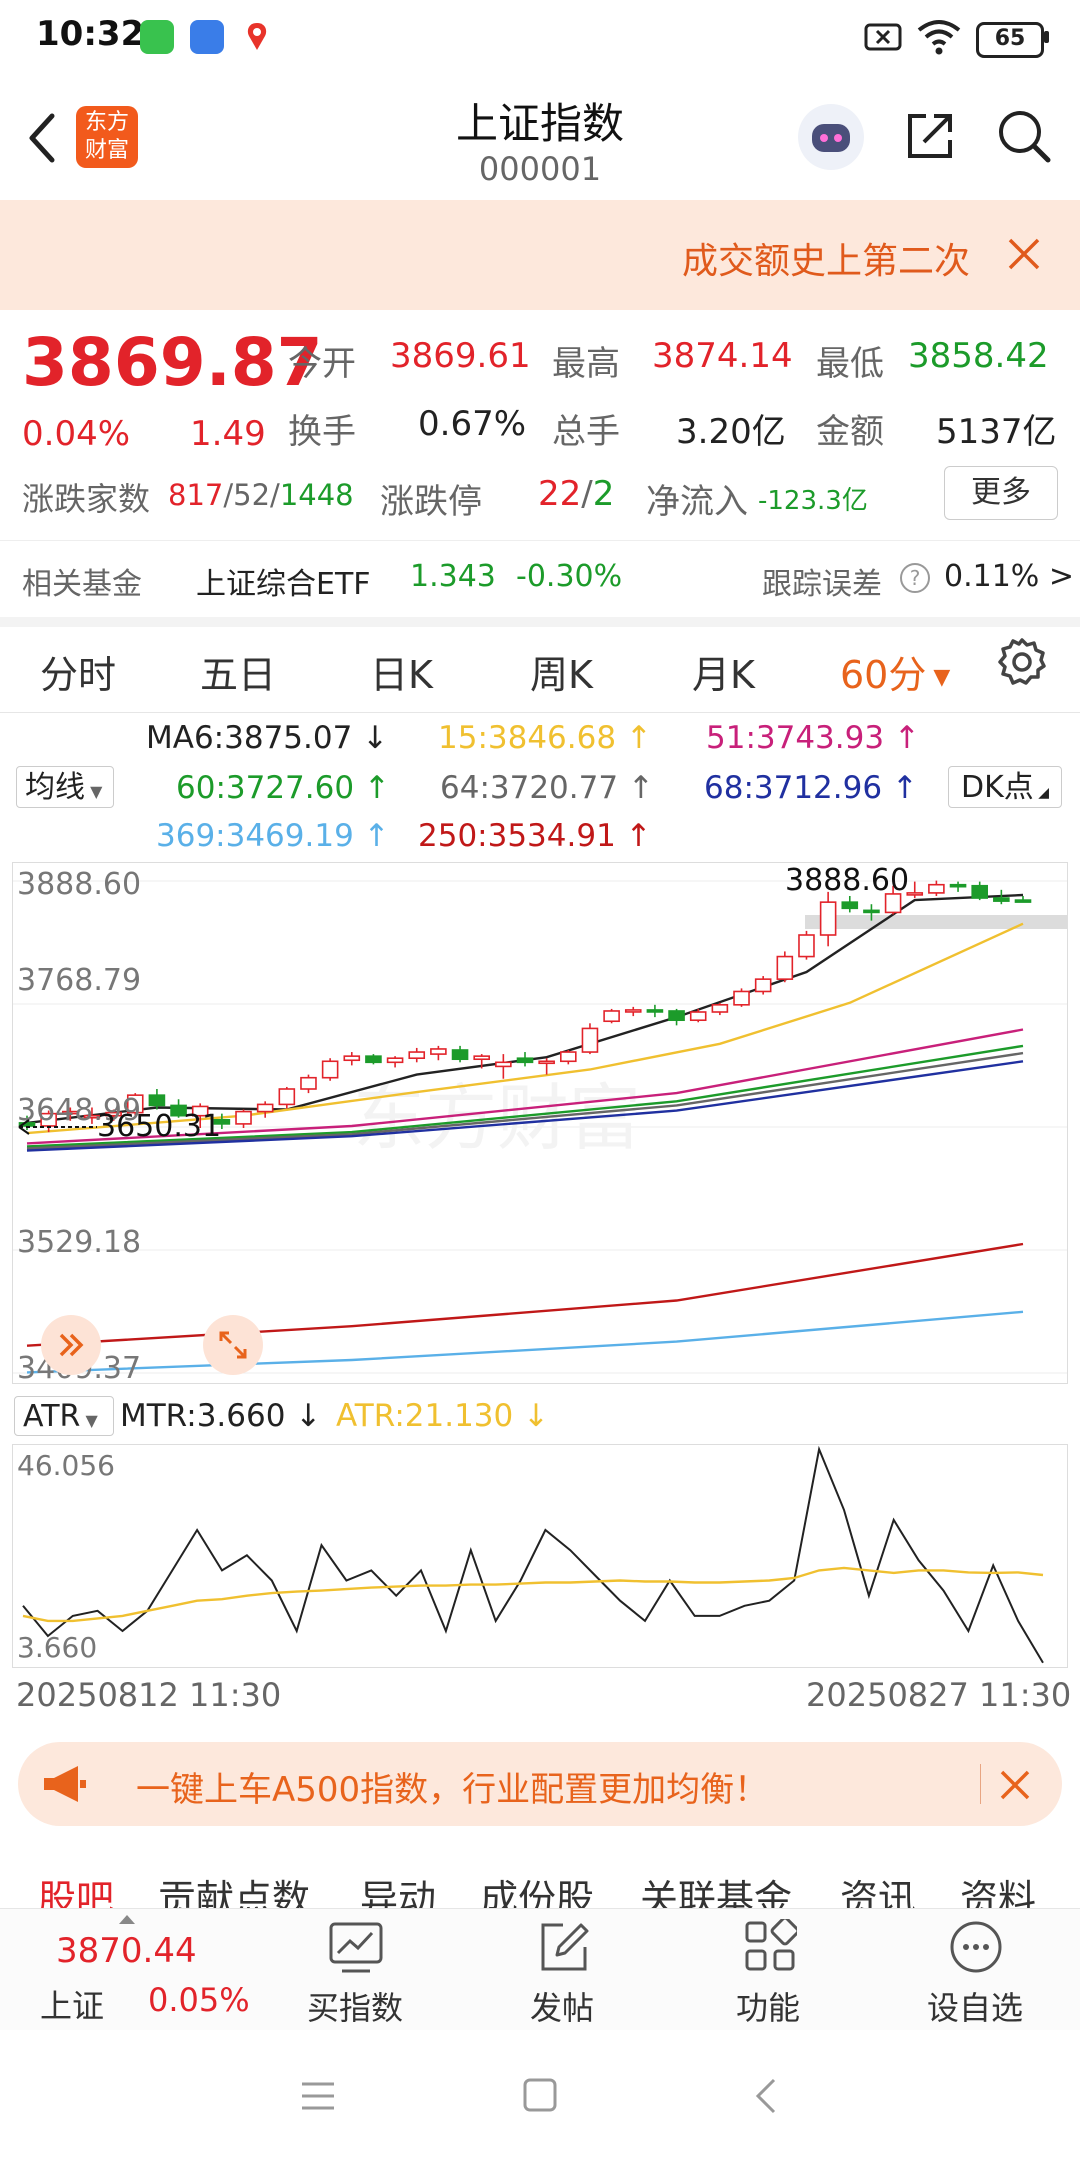 Image resolution: width=1080 pixels, height=2160 pixels. I want to click on tab-related-funds: 关联基金, so click(716, 1888).